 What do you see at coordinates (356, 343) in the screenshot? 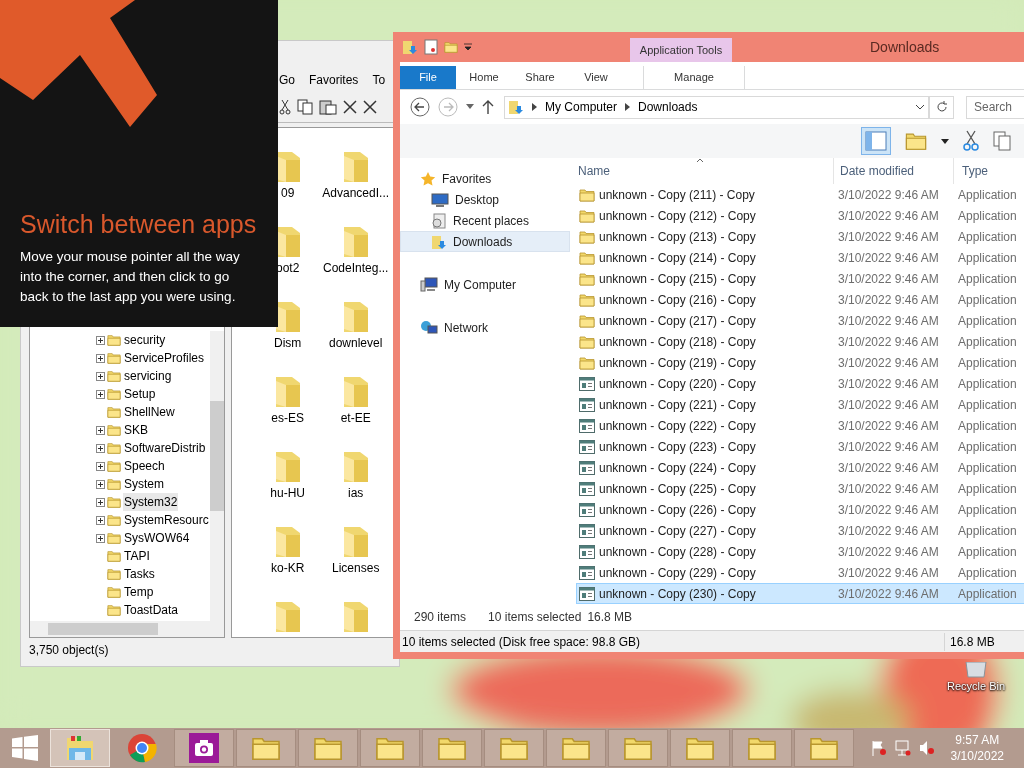
I see `folder-label: downlevel` at bounding box center [356, 343].